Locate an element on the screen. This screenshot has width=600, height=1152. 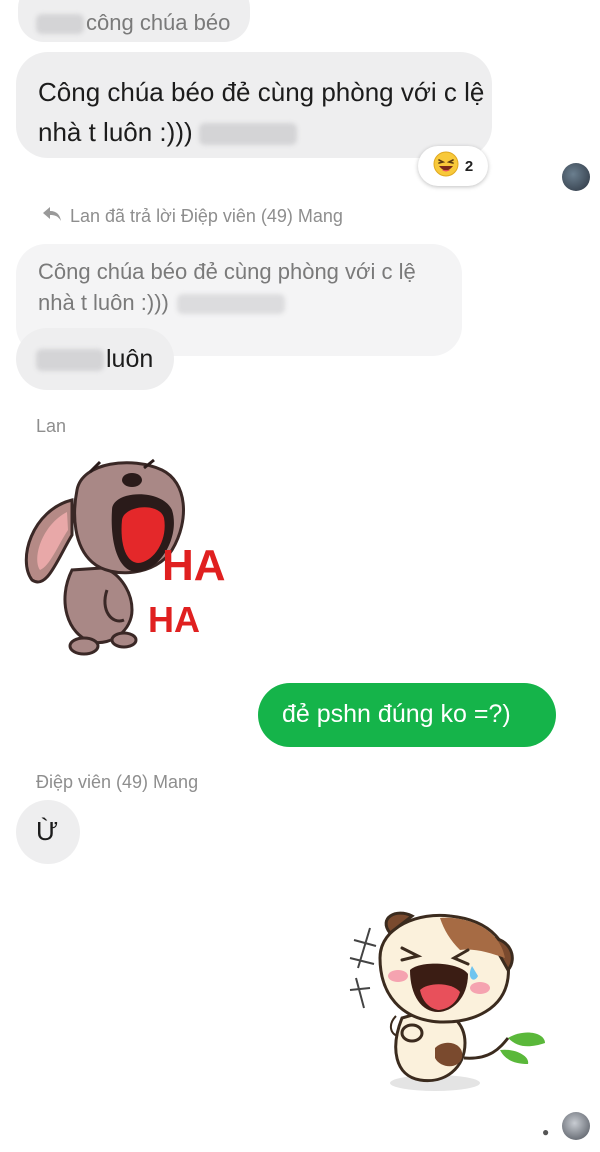
laughing-dog-sticker: HA HA is located at coordinates (127, 555).